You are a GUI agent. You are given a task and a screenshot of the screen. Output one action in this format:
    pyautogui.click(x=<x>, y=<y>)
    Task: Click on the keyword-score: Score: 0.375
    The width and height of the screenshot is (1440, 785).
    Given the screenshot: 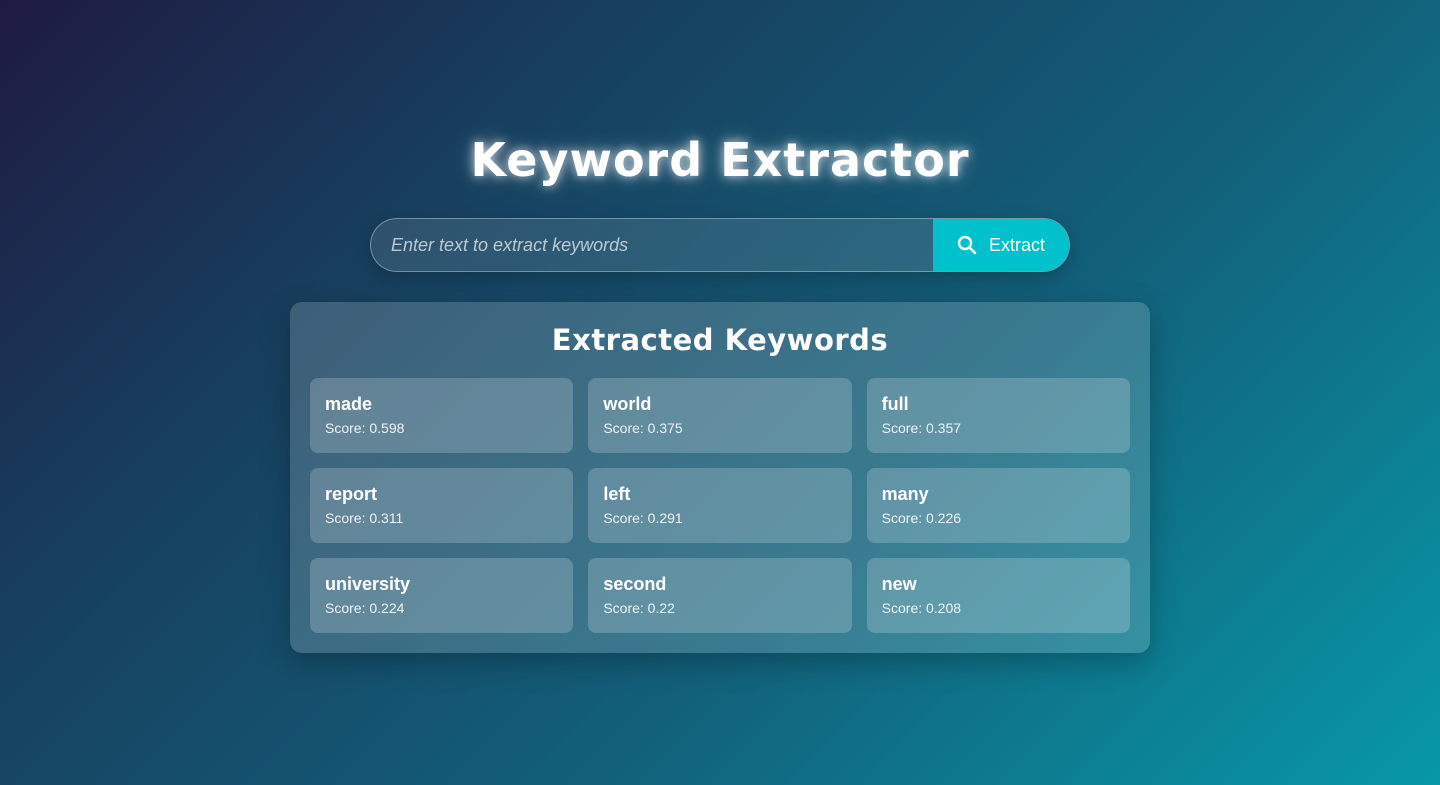 What is the action you would take?
    pyautogui.click(x=643, y=428)
    